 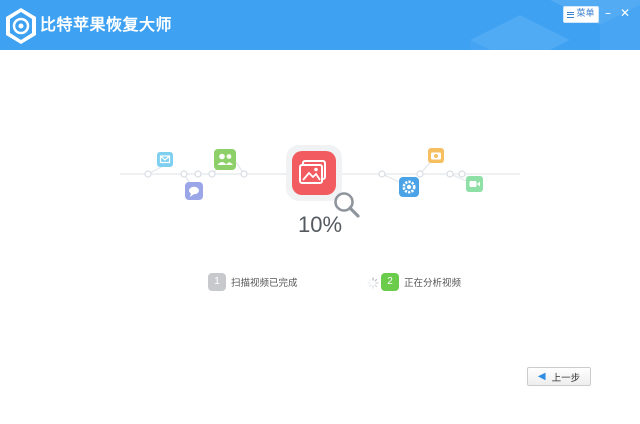 I want to click on step-scan: 1 扫描视频已完成, so click(x=253, y=282).